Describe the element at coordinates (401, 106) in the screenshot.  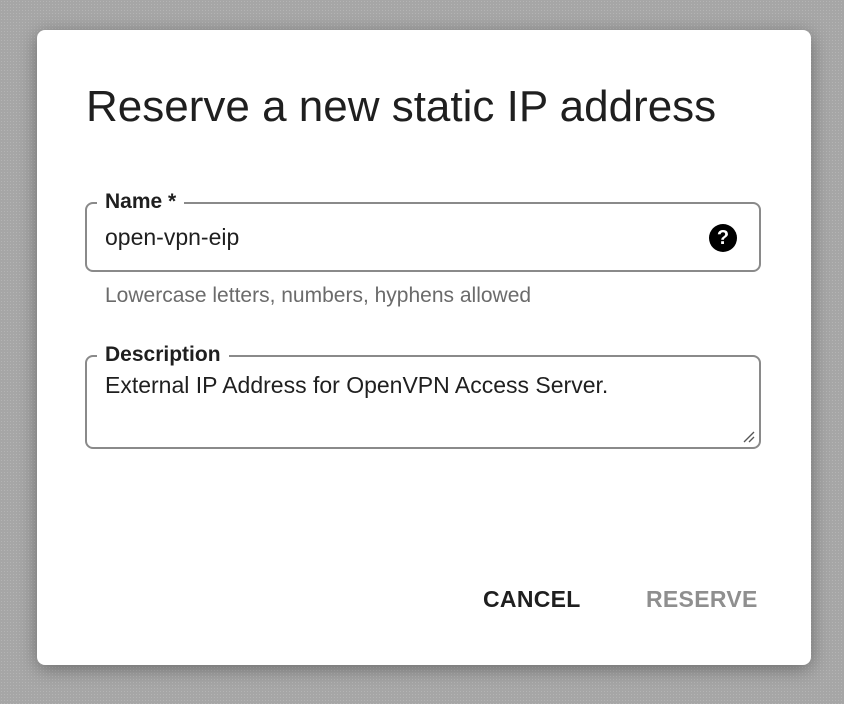
I see `dialog-title: Reserve a new static IP address` at that location.